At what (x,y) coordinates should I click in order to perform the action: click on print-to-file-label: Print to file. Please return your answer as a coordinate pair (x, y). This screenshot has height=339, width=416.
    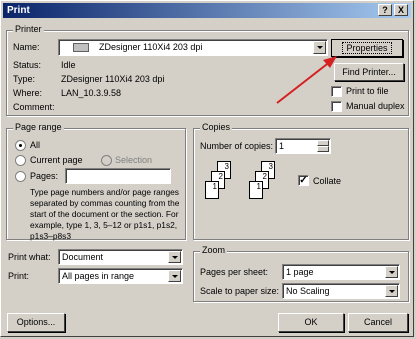
    Looking at the image, I should click on (367, 91).